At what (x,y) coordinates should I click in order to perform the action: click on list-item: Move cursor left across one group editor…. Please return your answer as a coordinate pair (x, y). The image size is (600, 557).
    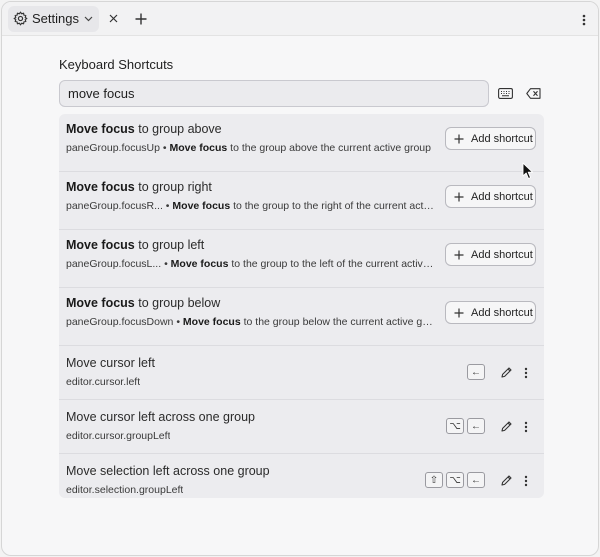
    Looking at the image, I should click on (301, 427).